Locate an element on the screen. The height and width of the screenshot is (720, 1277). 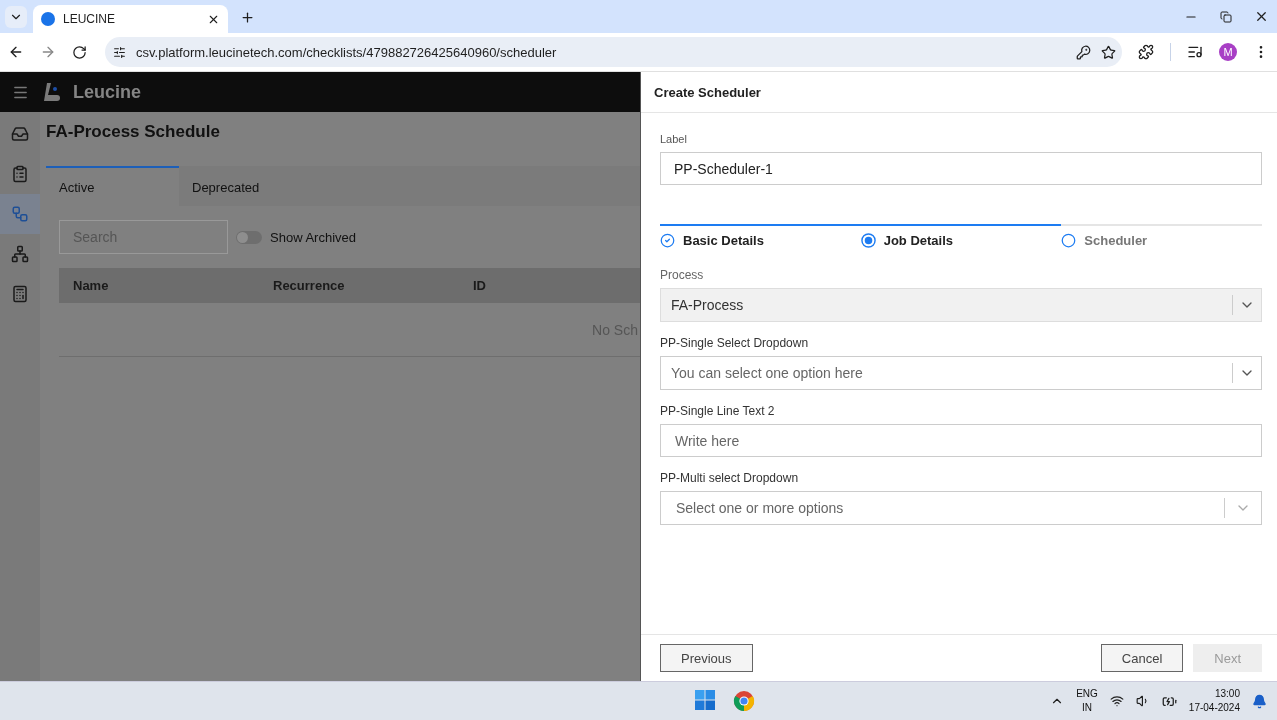
field-label: PP-Single Select Dropdown is located at coordinates (735, 343).